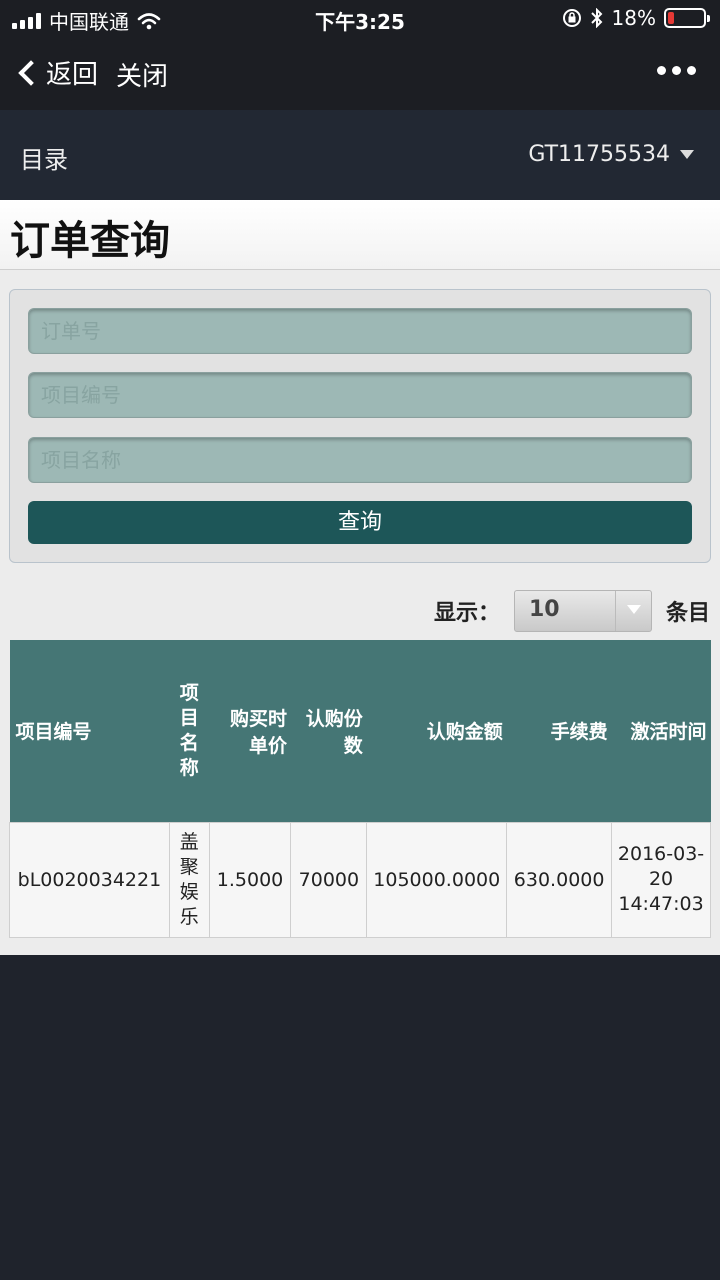  I want to click on battery-level, so click(671, 18).